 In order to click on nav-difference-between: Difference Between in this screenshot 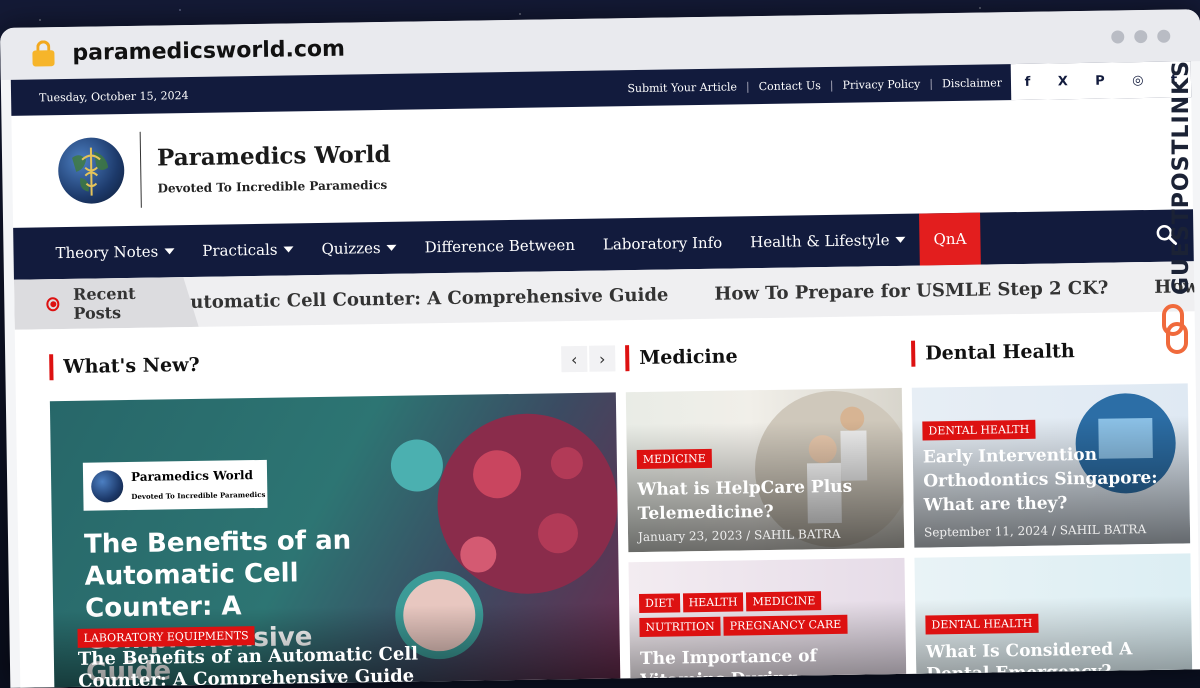, I will do `click(499, 246)`.